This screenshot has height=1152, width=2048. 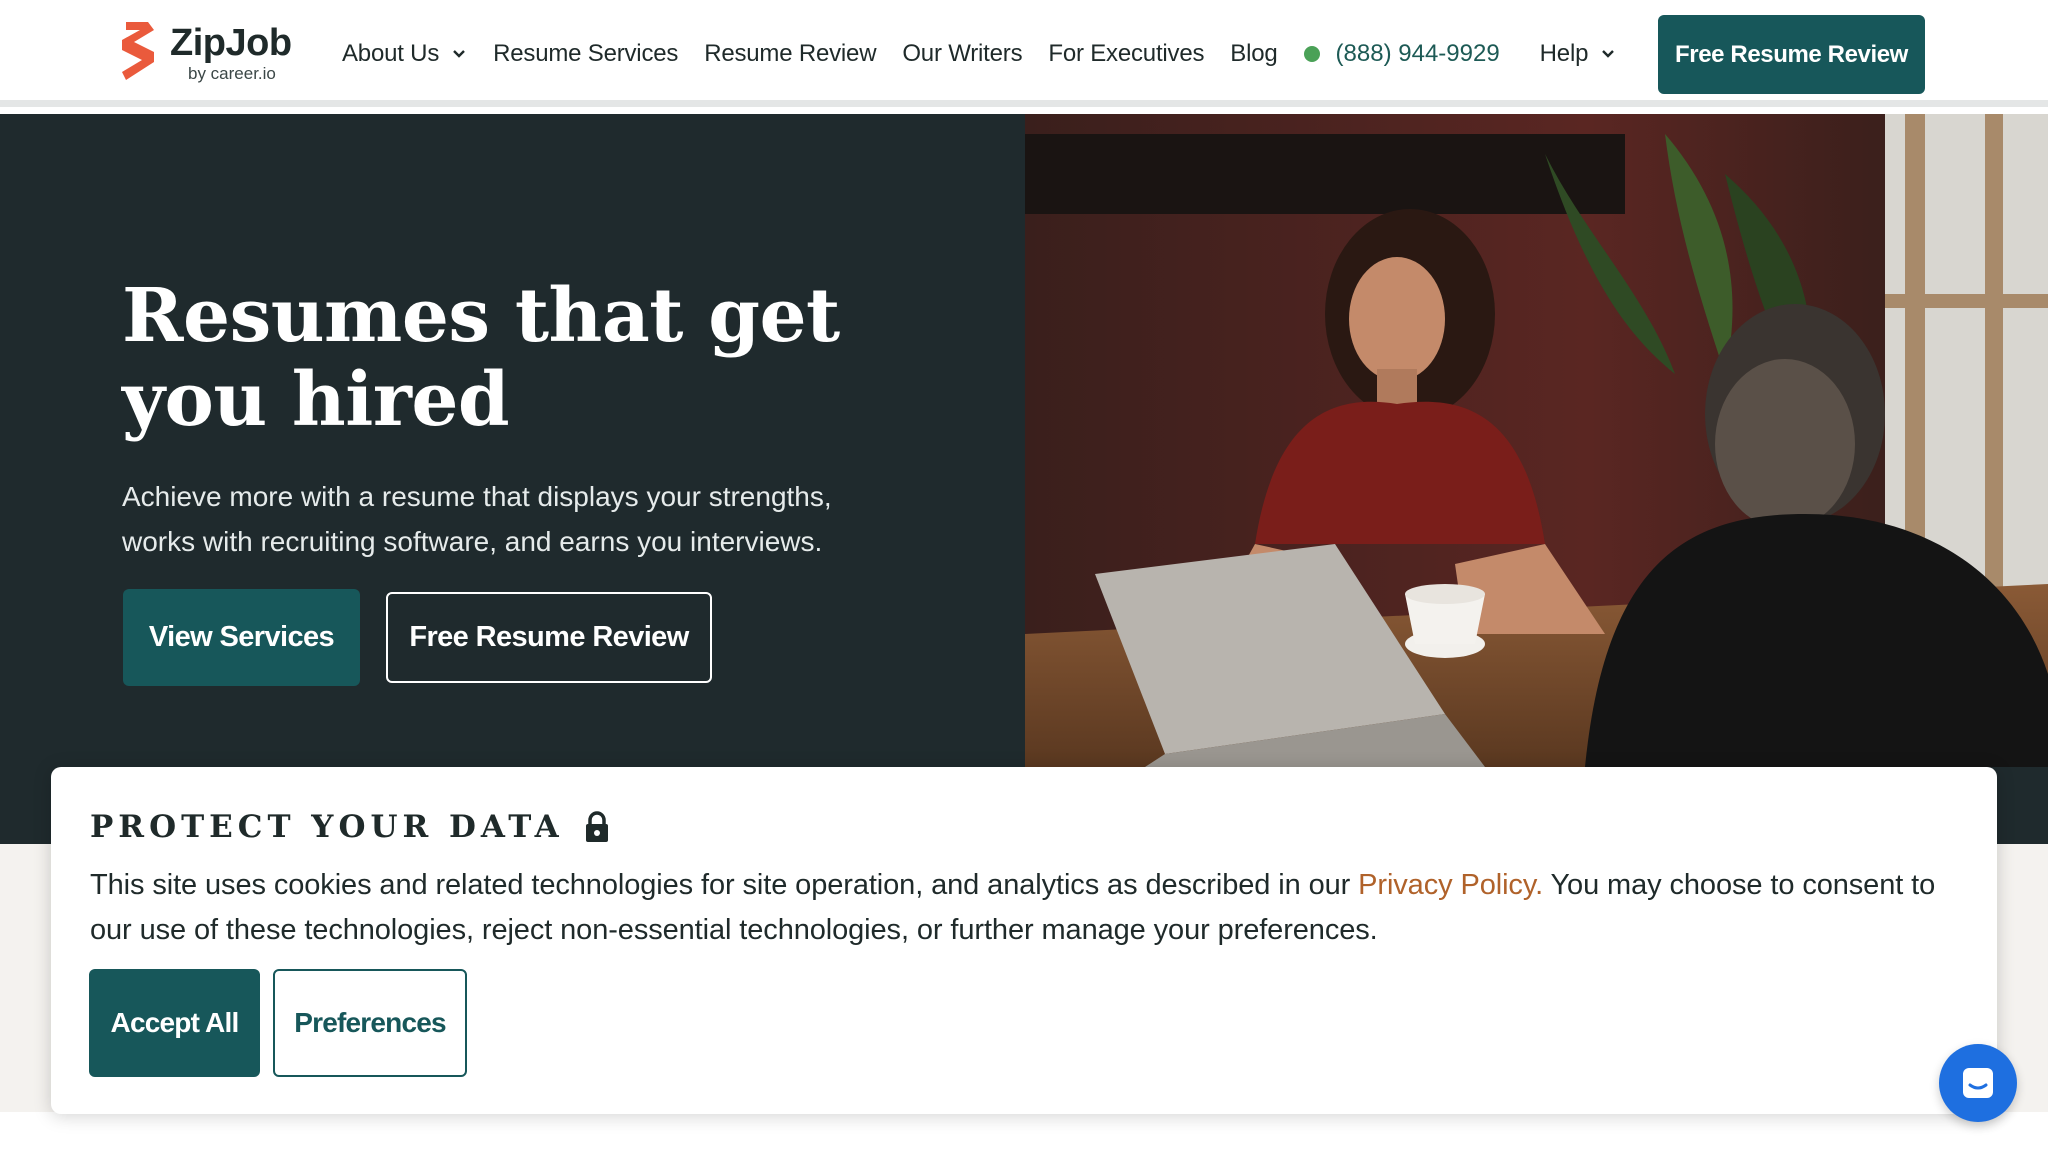 What do you see at coordinates (370, 1023) in the screenshot?
I see `preferences-button: Preferences` at bounding box center [370, 1023].